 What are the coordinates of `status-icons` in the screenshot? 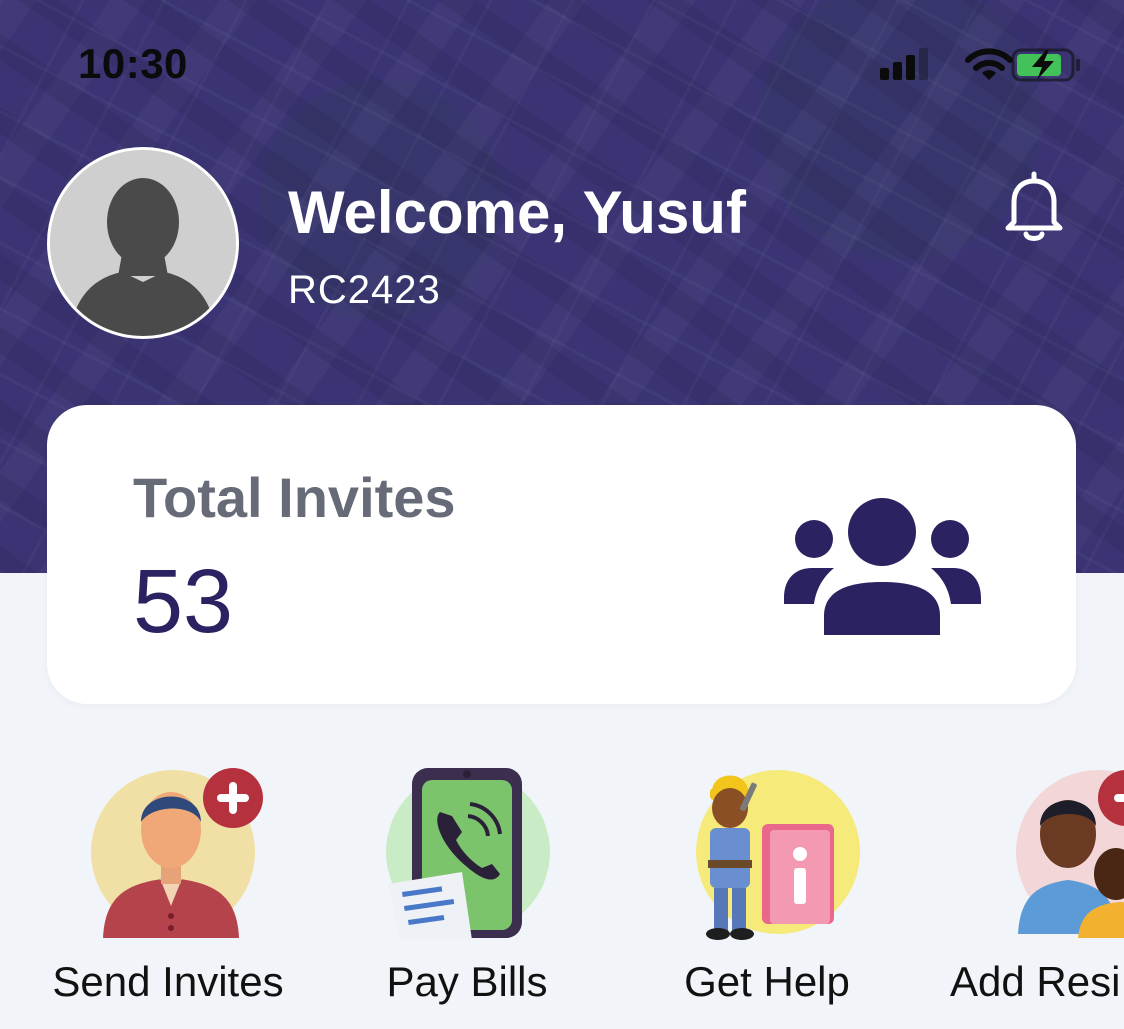 It's located at (980, 65).